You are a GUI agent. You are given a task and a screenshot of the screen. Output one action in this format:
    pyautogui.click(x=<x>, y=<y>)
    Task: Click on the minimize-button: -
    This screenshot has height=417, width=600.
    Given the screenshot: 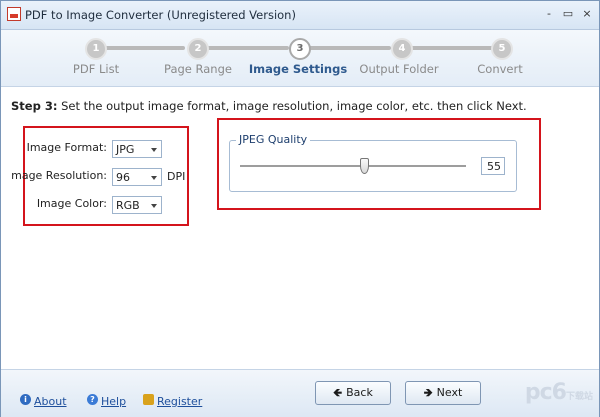 What is the action you would take?
    pyautogui.click(x=549, y=14)
    